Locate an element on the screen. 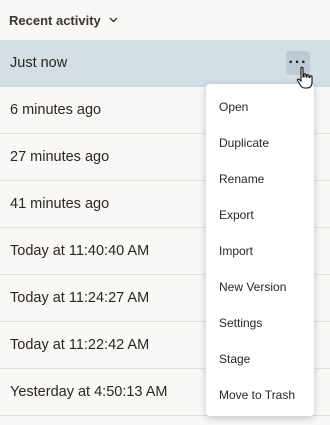 The height and width of the screenshot is (425, 330). list-item-label: Today at 11:22:42 AM is located at coordinates (80, 345).